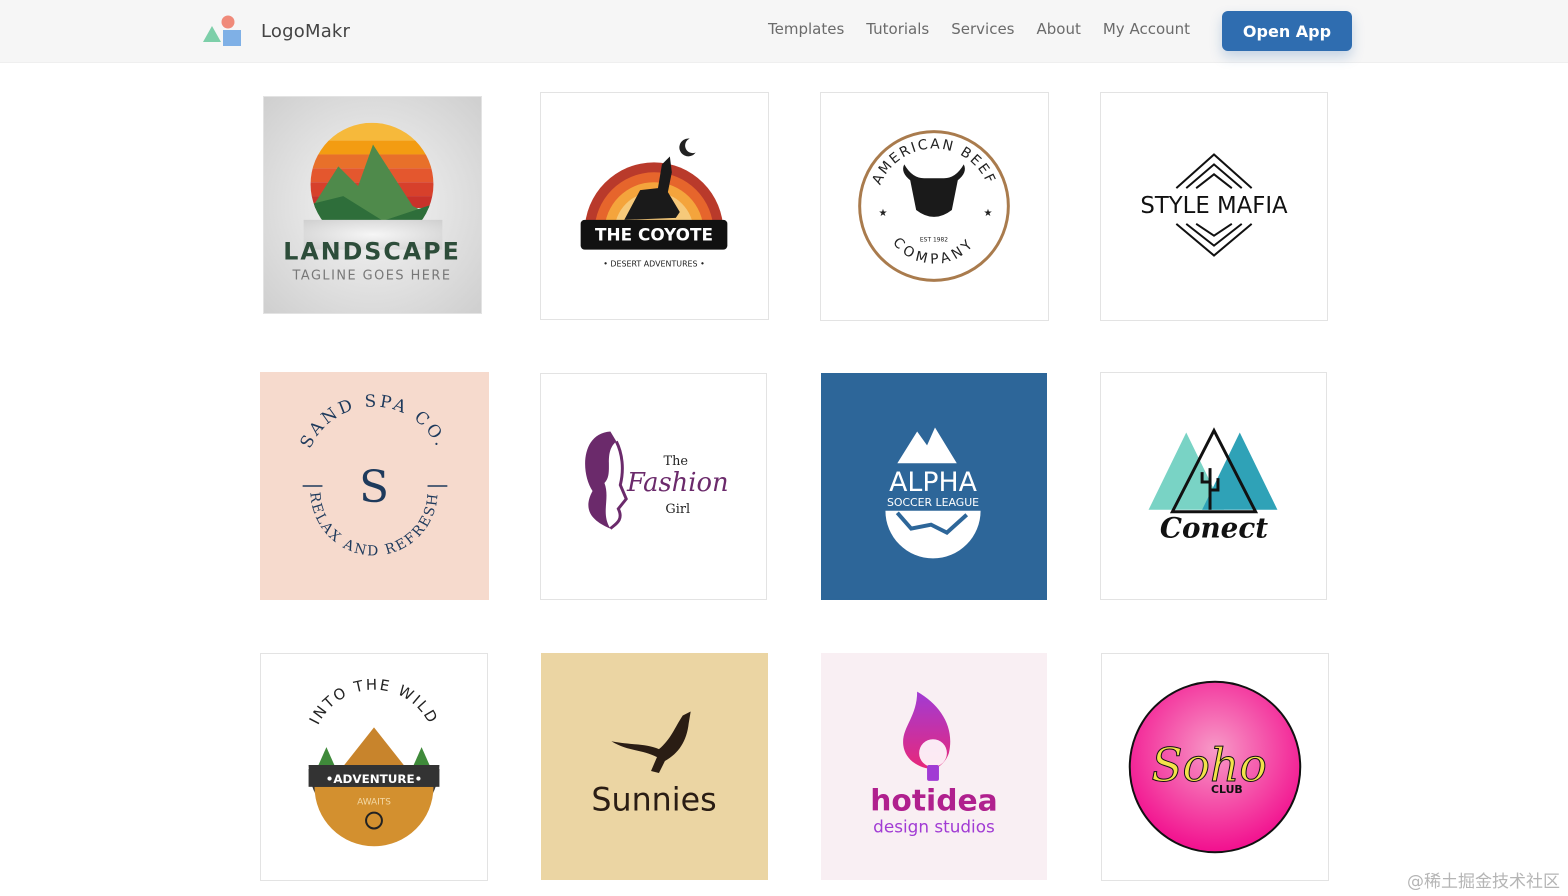  What do you see at coordinates (676, 461) in the screenshot?
I see `fashion-the: The` at bounding box center [676, 461].